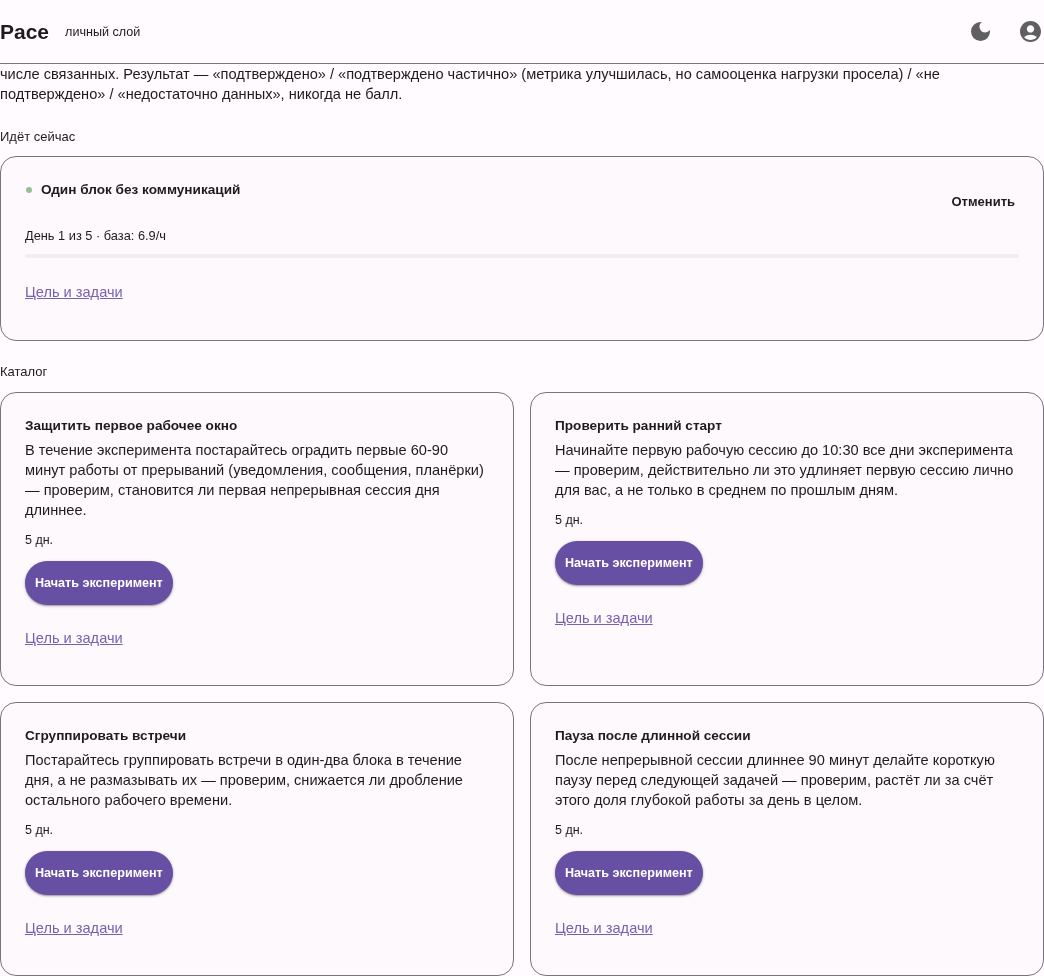  I want to click on card-title: Проверить ранний старт, so click(639, 426).